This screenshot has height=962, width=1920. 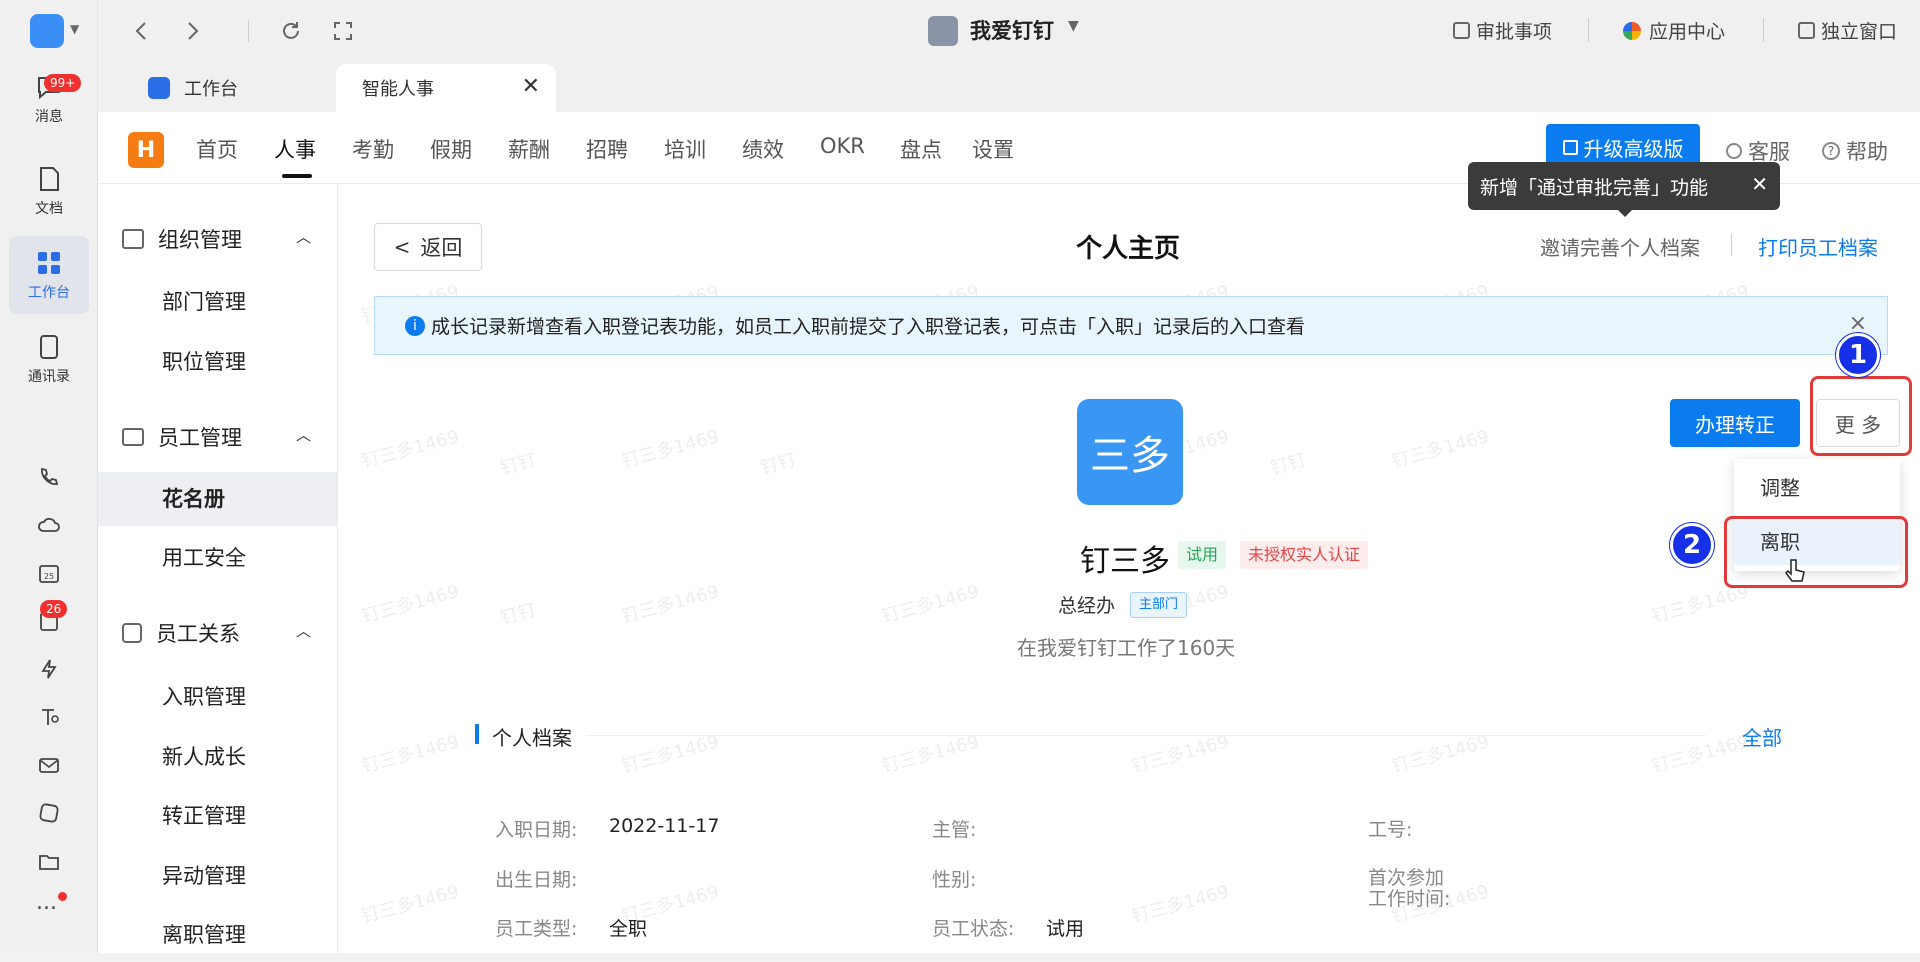 What do you see at coordinates (921, 149) in the screenshot?
I see `nav-inventory: 盘点` at bounding box center [921, 149].